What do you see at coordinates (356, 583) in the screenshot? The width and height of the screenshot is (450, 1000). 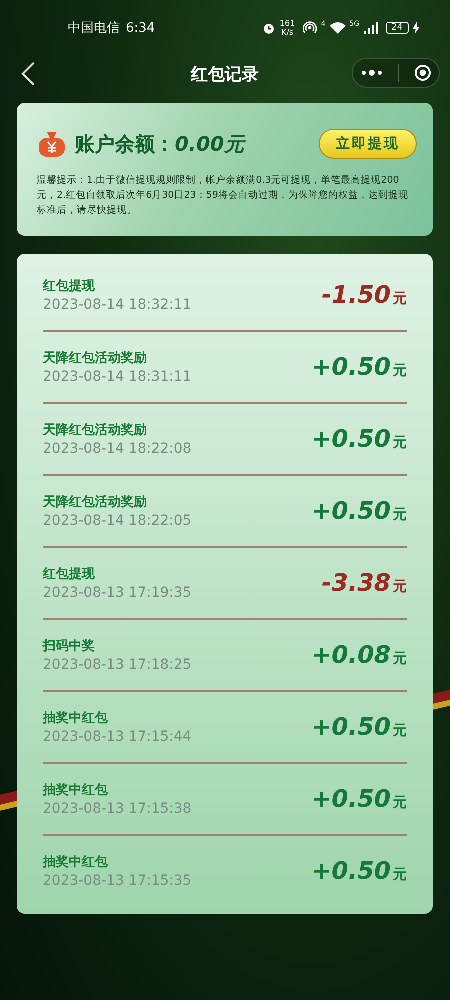 I see `record-amount: -3.38` at bounding box center [356, 583].